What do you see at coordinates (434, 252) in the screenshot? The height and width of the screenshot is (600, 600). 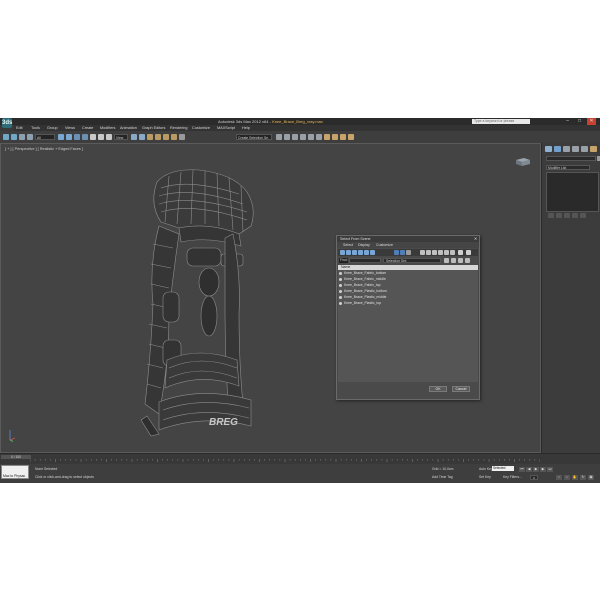 I see `select-invert-icon` at bounding box center [434, 252].